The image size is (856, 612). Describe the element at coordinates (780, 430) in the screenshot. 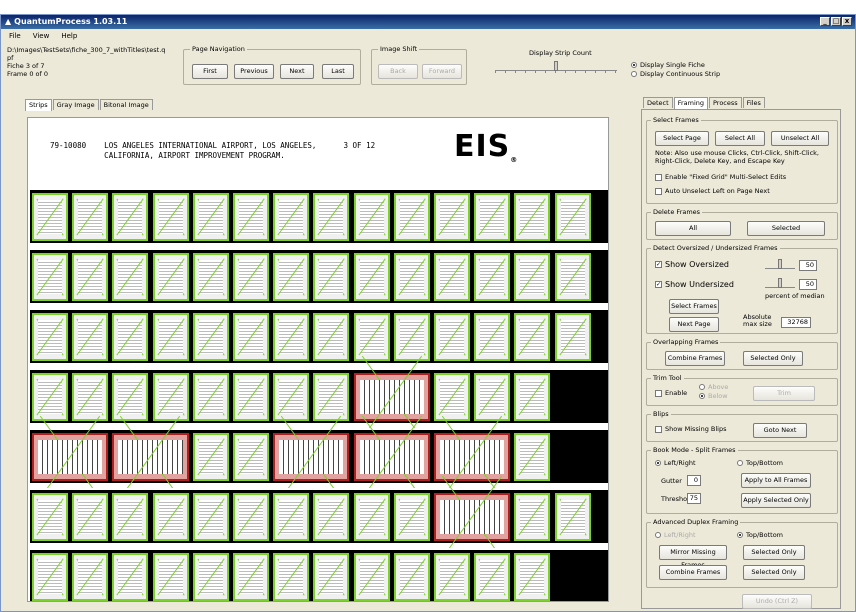

I see `goto-next-button: Goto Next` at that location.